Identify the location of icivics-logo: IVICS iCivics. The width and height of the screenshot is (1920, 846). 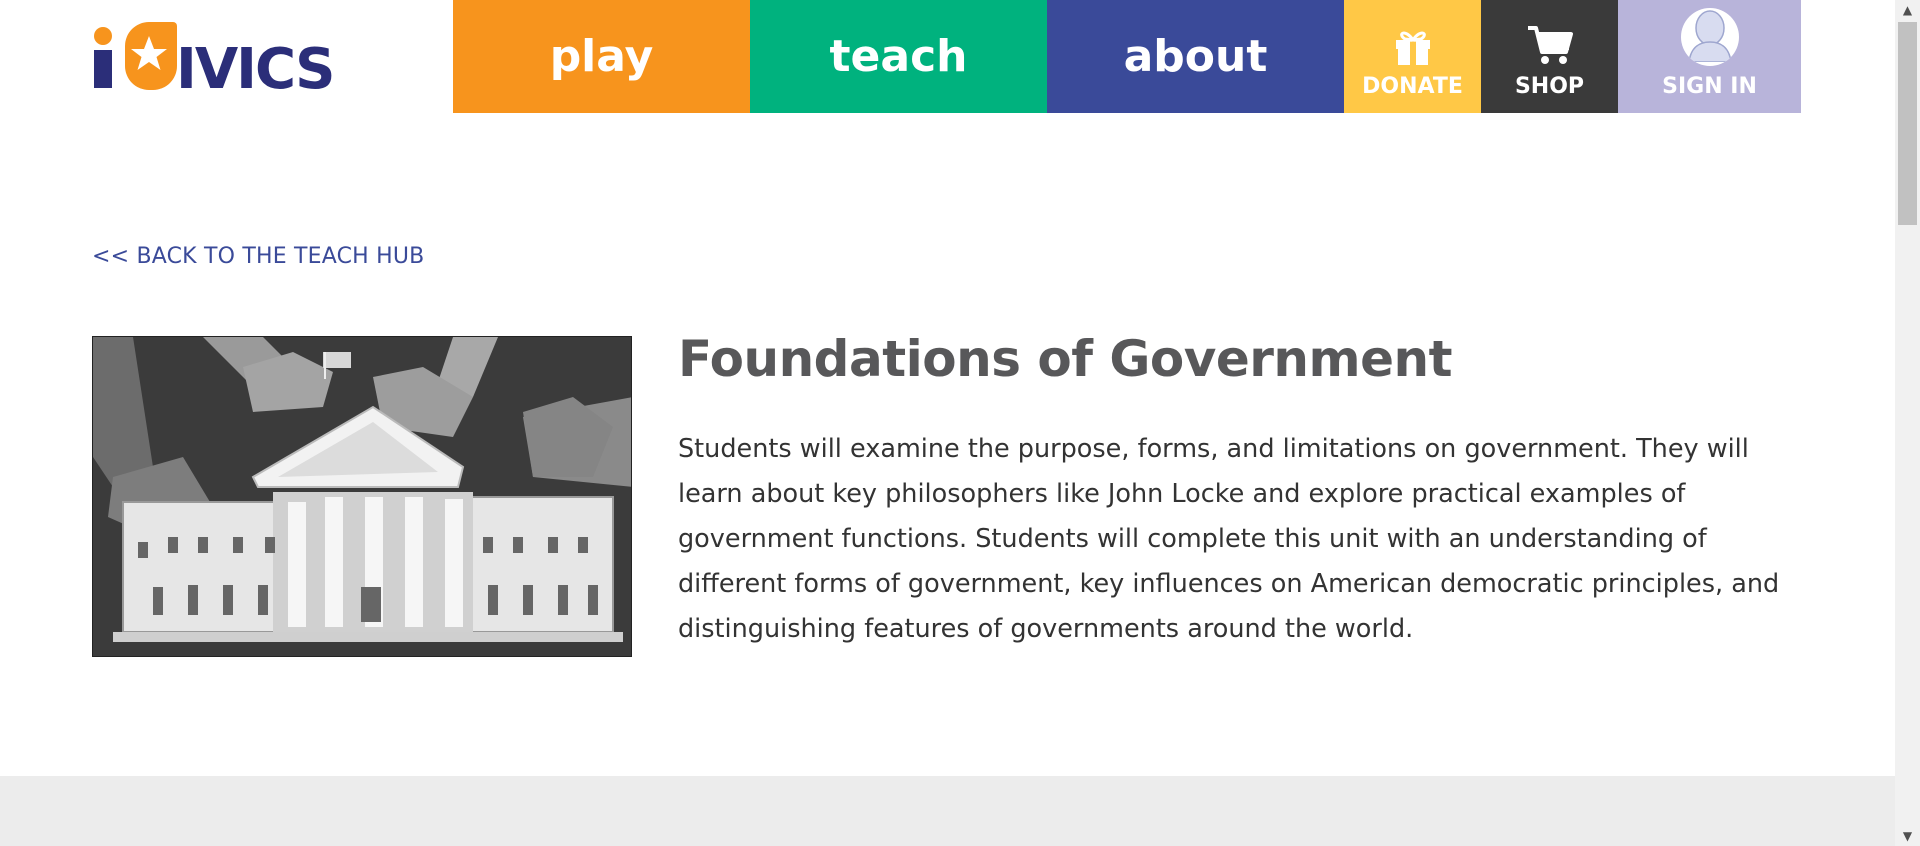
(235, 55).